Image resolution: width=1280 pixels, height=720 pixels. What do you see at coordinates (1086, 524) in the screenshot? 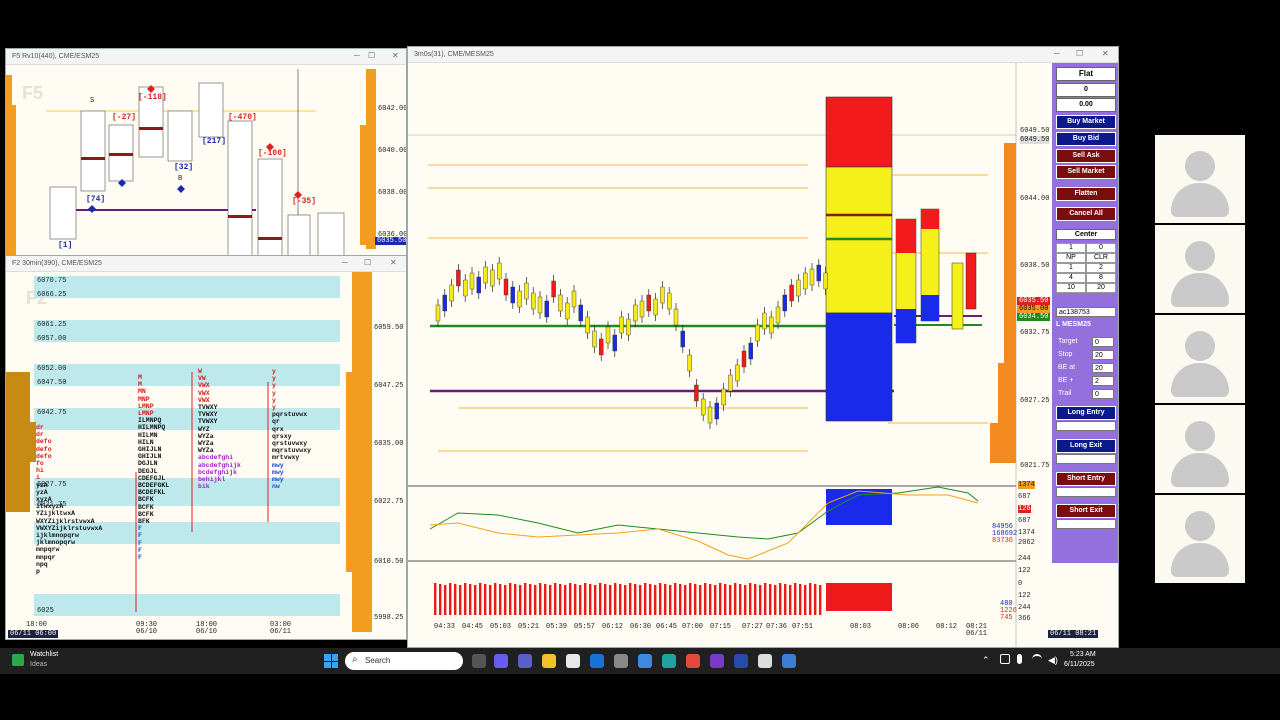
I see `short-exit-select` at bounding box center [1086, 524].